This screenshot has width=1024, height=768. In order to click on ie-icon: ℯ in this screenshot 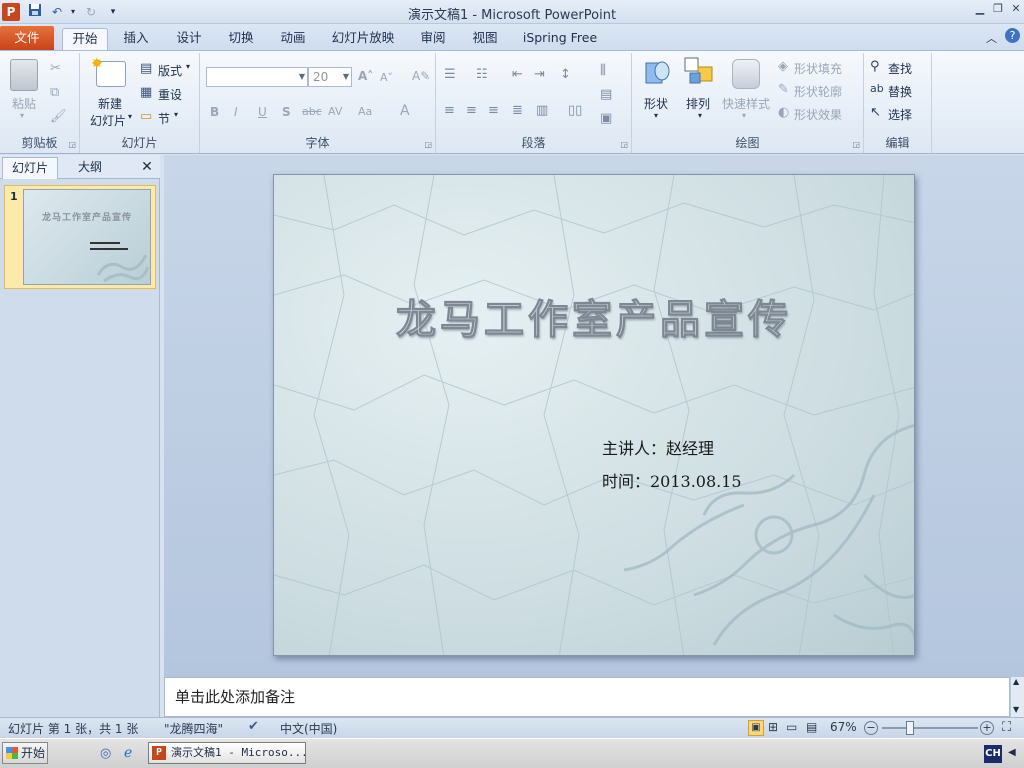, I will do `click(128, 753)`.